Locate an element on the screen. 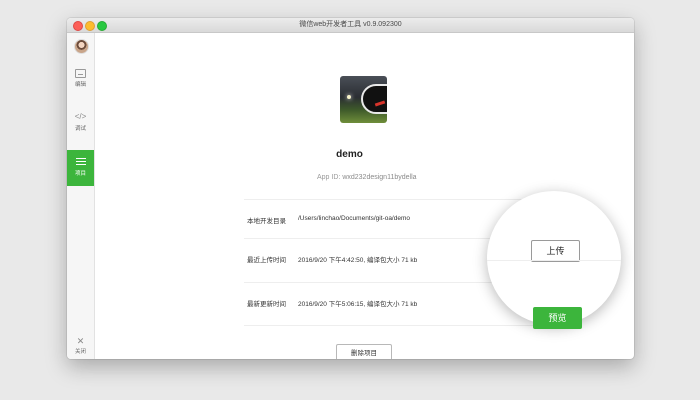 Image resolution: width=700 pixels, height=400 pixels. info-row-label: 最新更新时间 is located at coordinates (266, 304).